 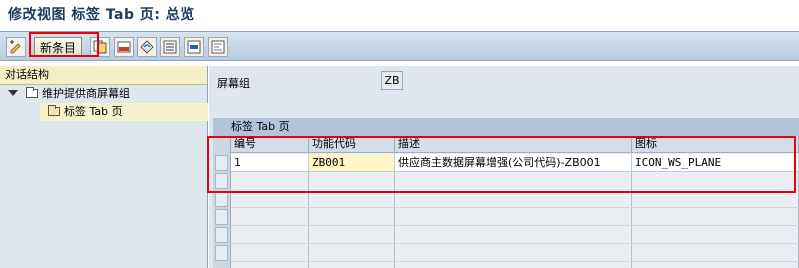 What do you see at coordinates (352, 144) in the screenshot?
I see `header-function-code: 功能代码` at bounding box center [352, 144].